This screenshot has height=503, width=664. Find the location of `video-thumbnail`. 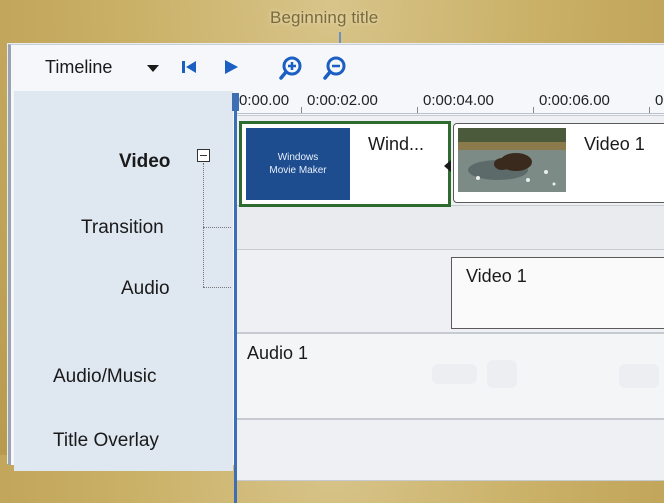

video-thumbnail is located at coordinates (512, 160).